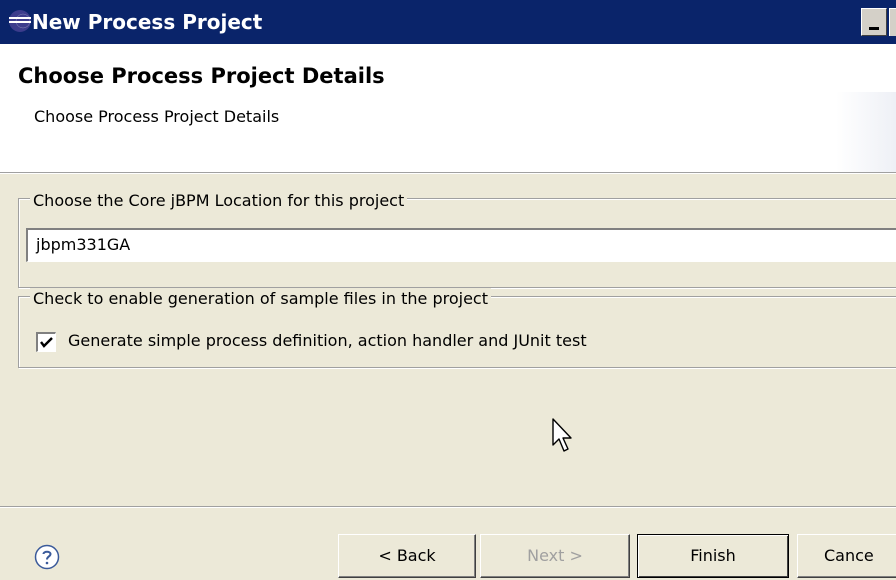 This screenshot has height=580, width=896. What do you see at coordinates (562, 435) in the screenshot?
I see `mouse-cursor-icon` at bounding box center [562, 435].